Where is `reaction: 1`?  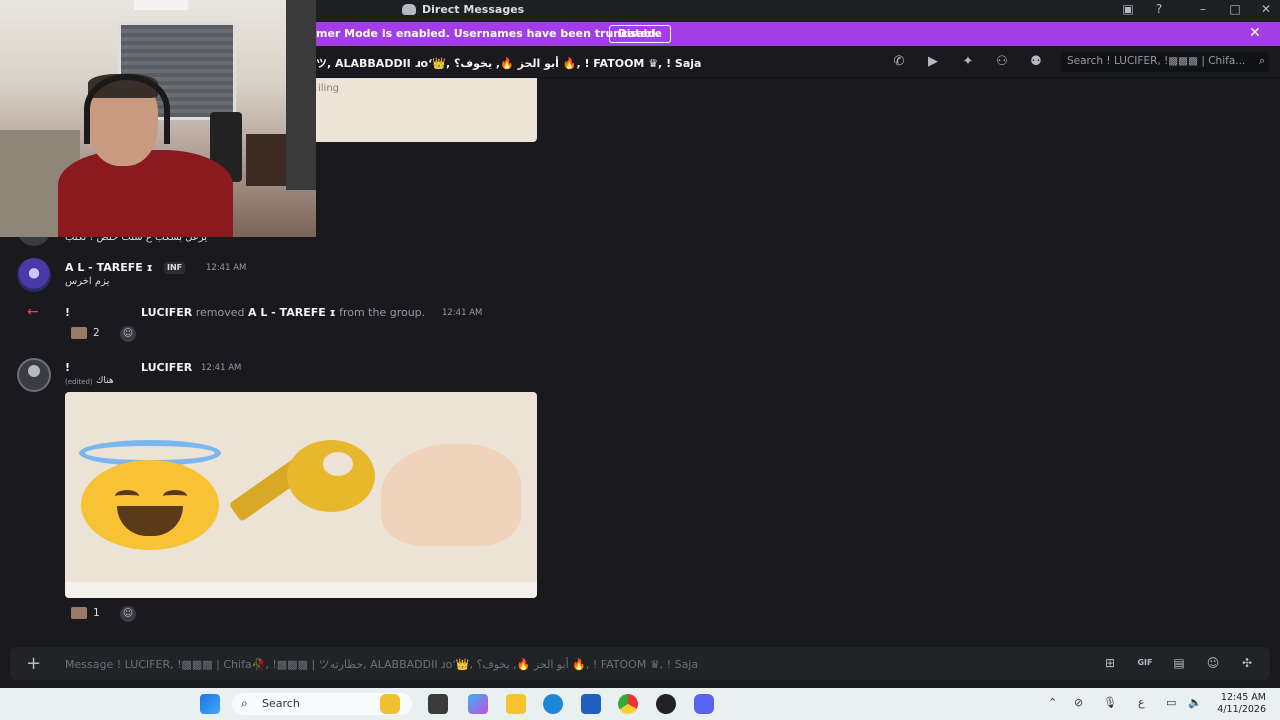
reaction: 1 is located at coordinates (85, 613).